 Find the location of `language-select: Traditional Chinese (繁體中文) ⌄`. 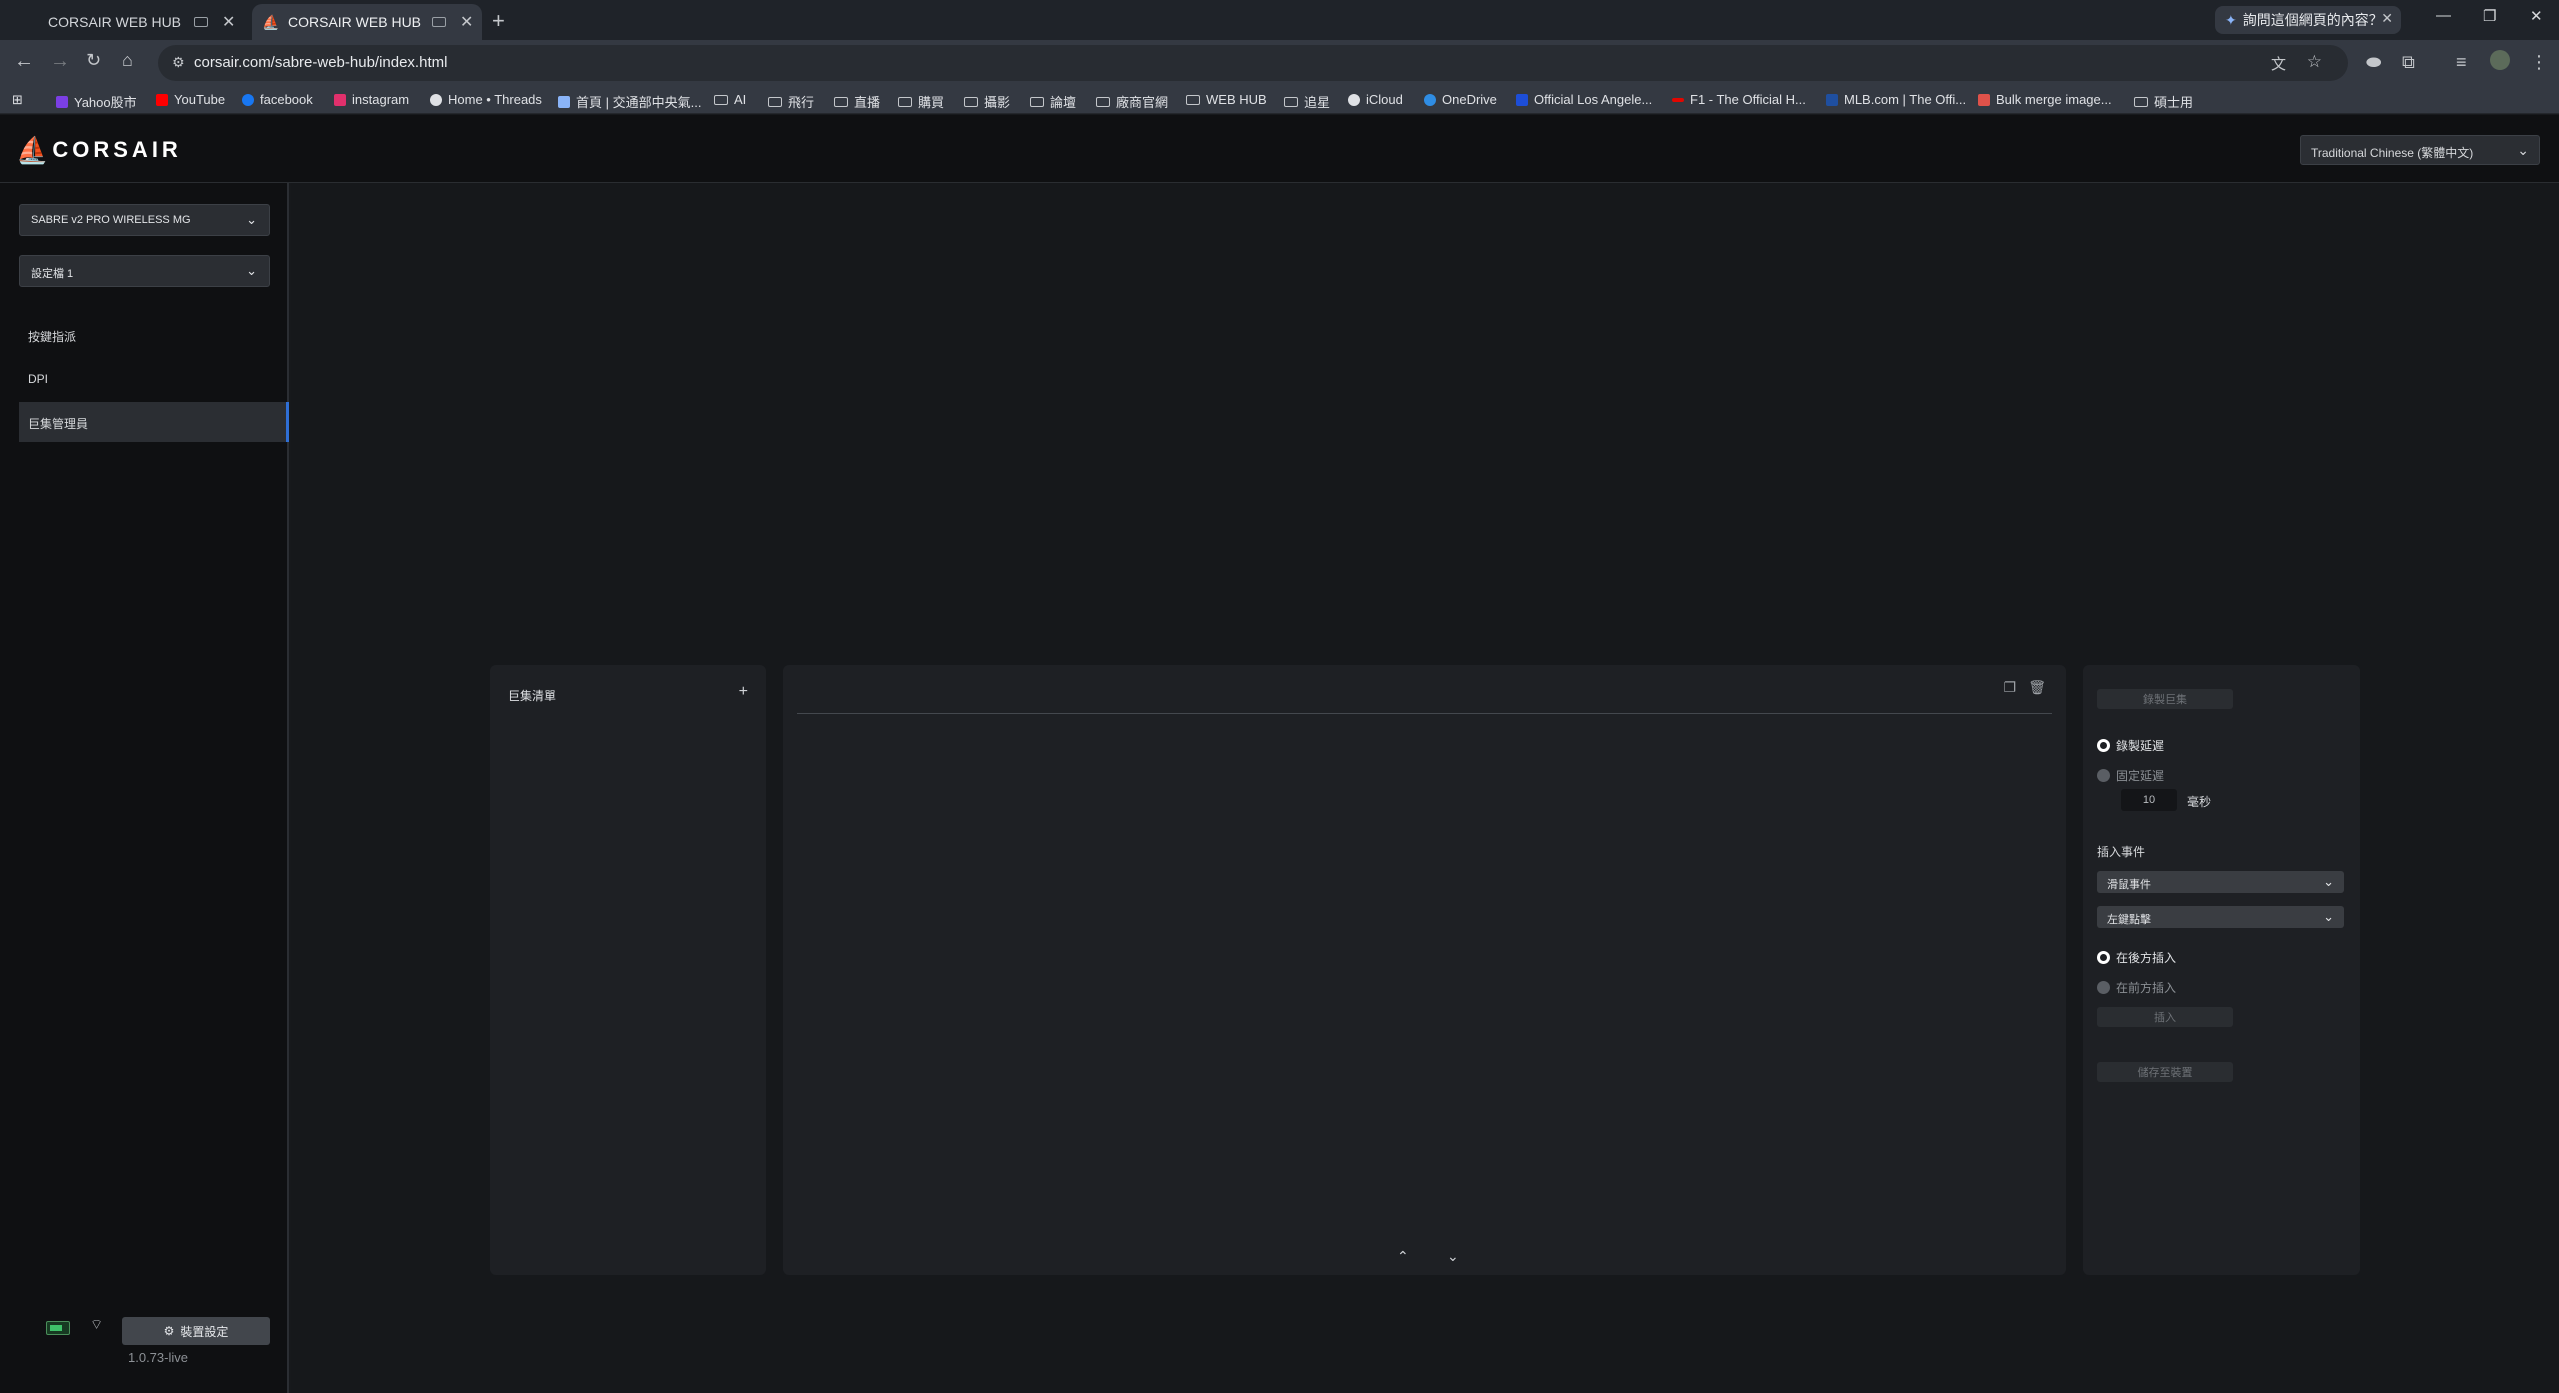

language-select: Traditional Chinese (繁體中文) ⌄ is located at coordinates (2420, 150).